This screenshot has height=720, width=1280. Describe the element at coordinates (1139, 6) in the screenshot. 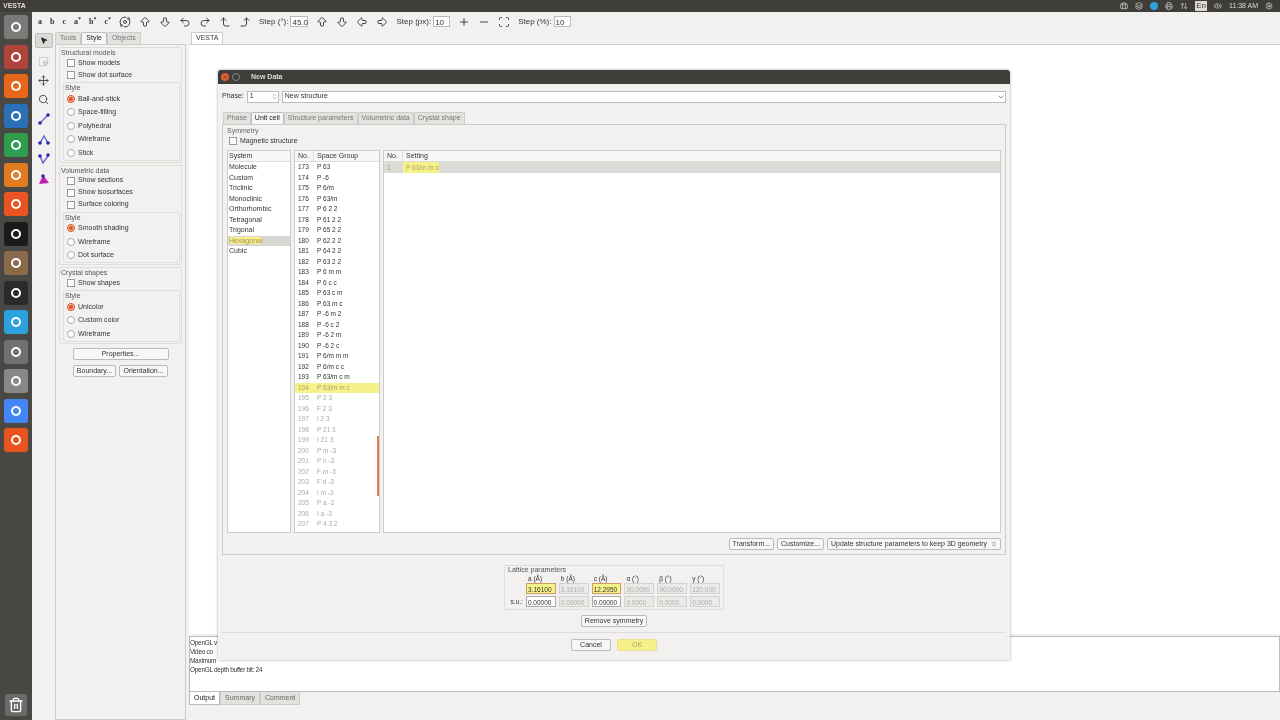

I see `layers-icon` at that location.